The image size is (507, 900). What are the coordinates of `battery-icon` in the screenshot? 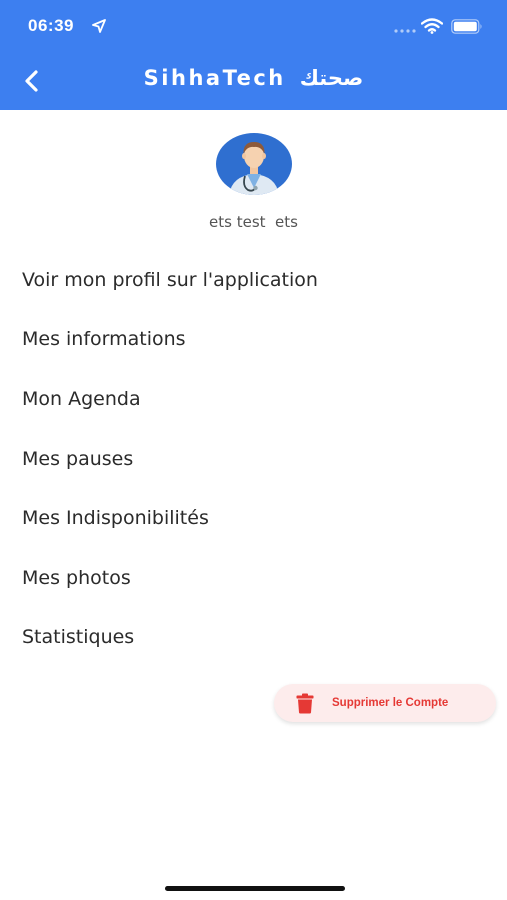 It's located at (466, 26).